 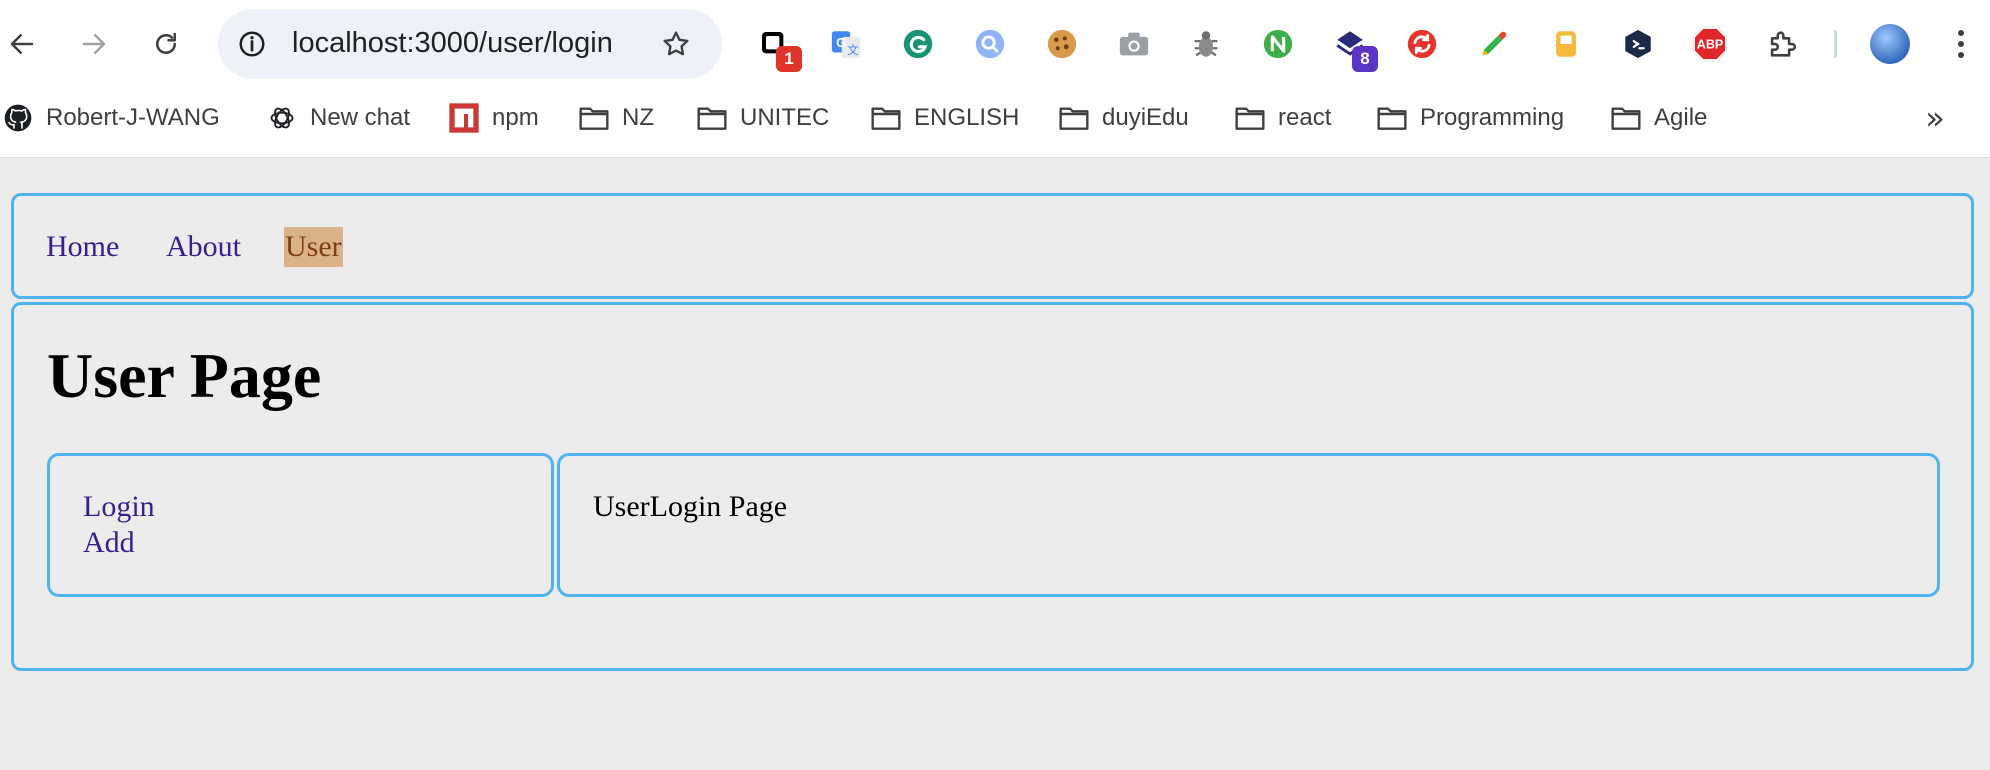 I want to click on notion-extension-icon: 1, so click(x=778, y=48).